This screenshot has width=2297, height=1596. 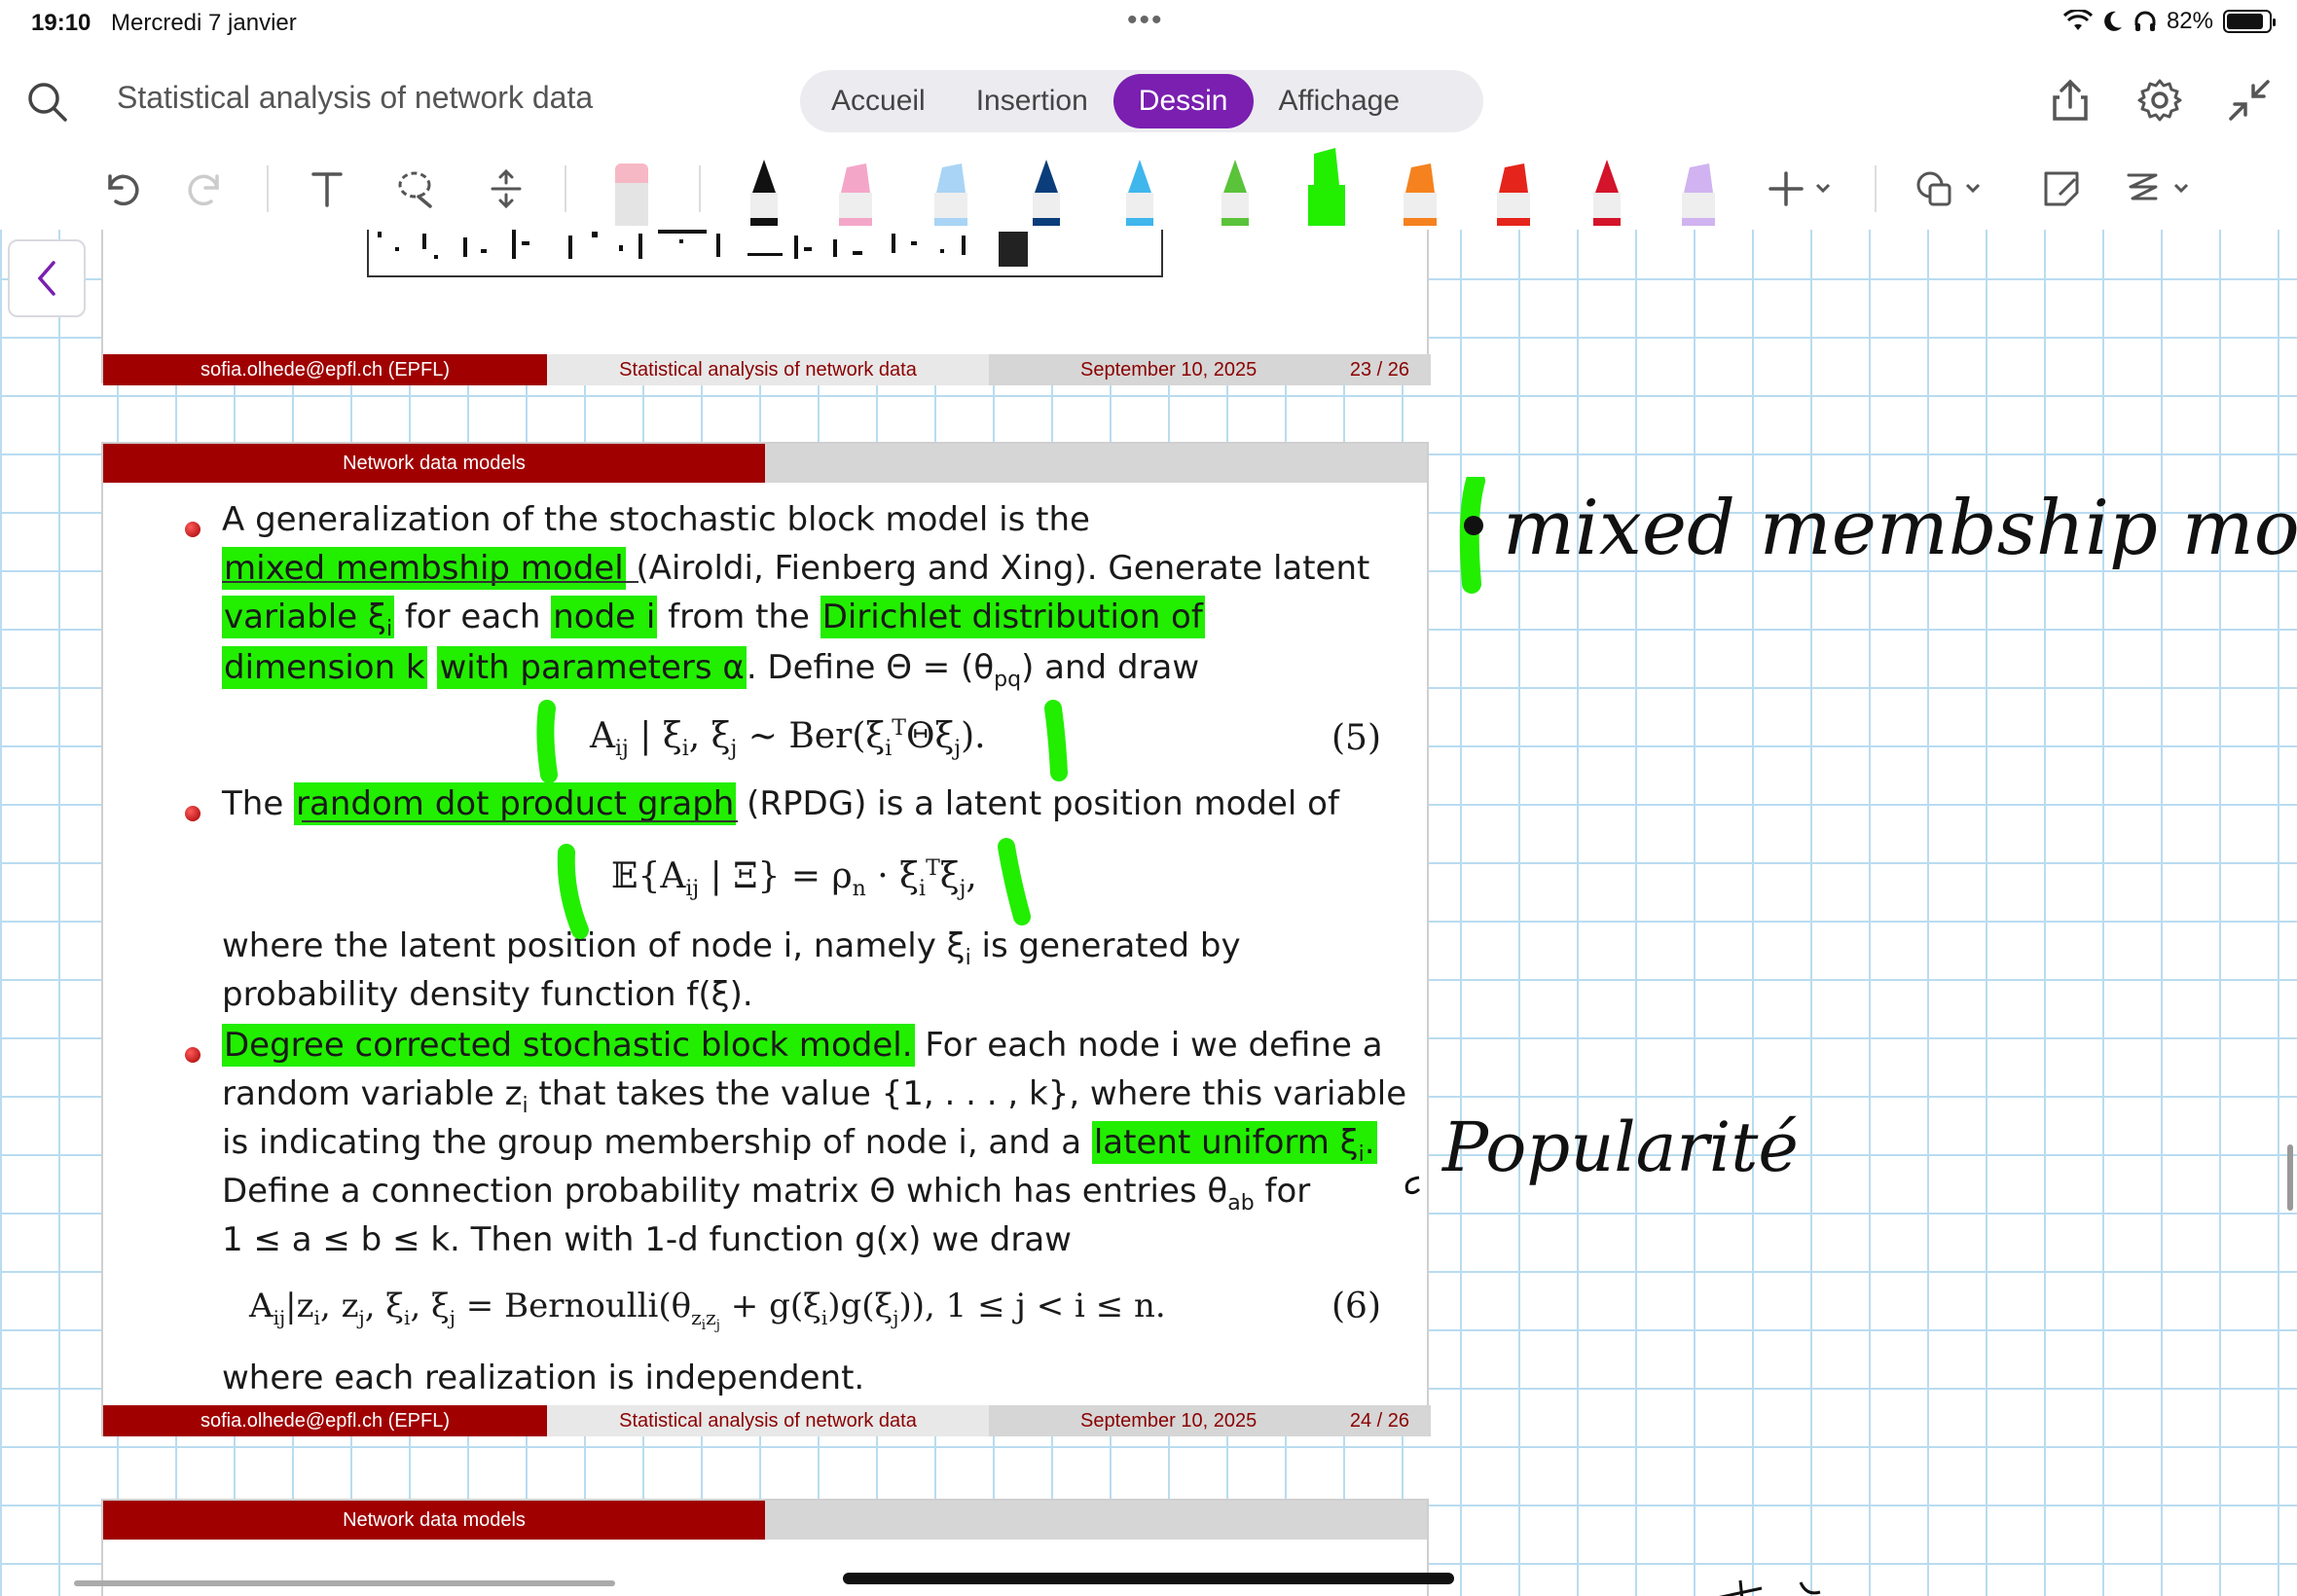 I want to click on lasso-tool-button, so click(x=416, y=189).